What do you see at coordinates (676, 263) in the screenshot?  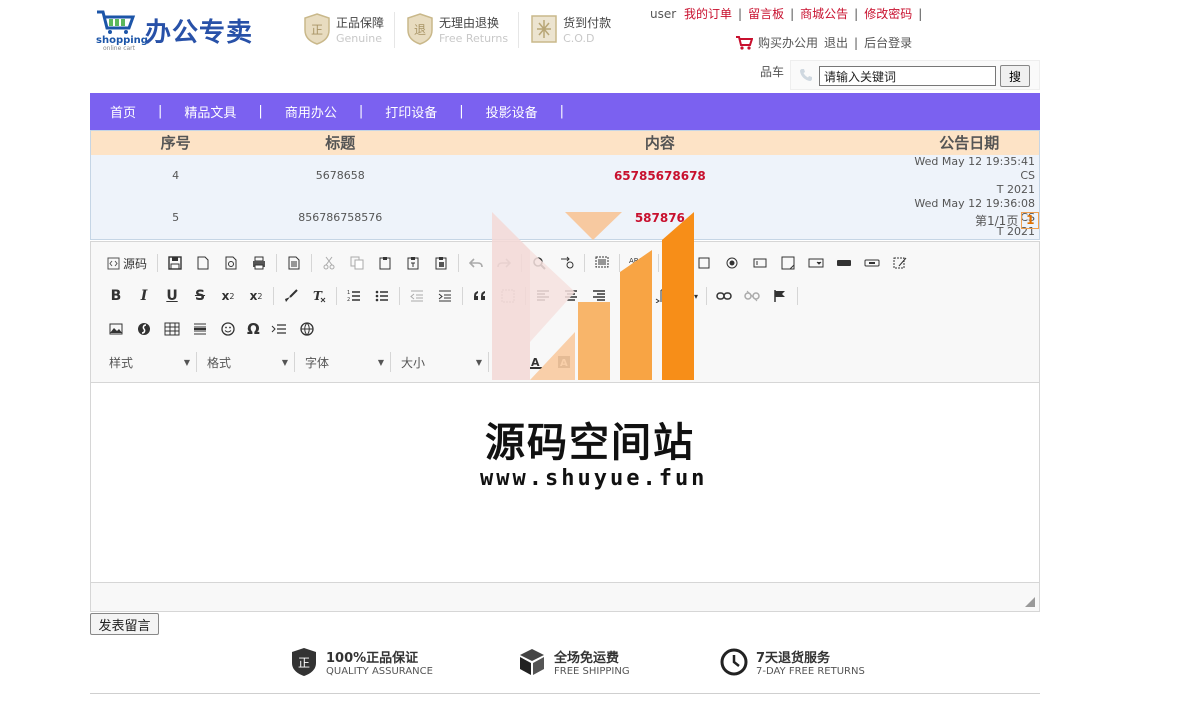 I see `form-button` at bounding box center [676, 263].